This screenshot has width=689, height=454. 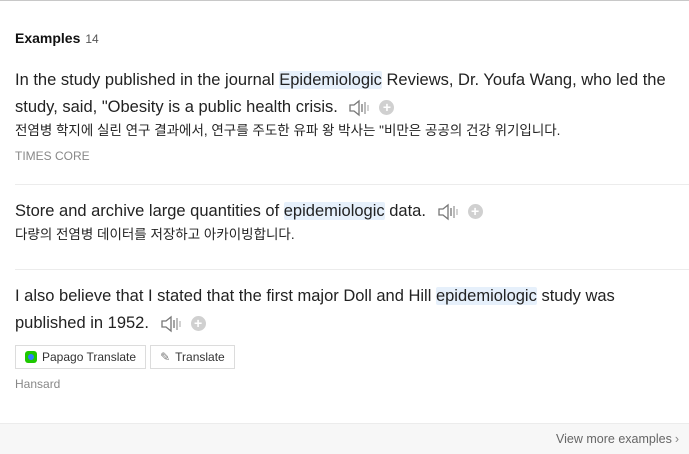 What do you see at coordinates (405, 211) in the screenshot?
I see `sentence-text: data.` at bounding box center [405, 211].